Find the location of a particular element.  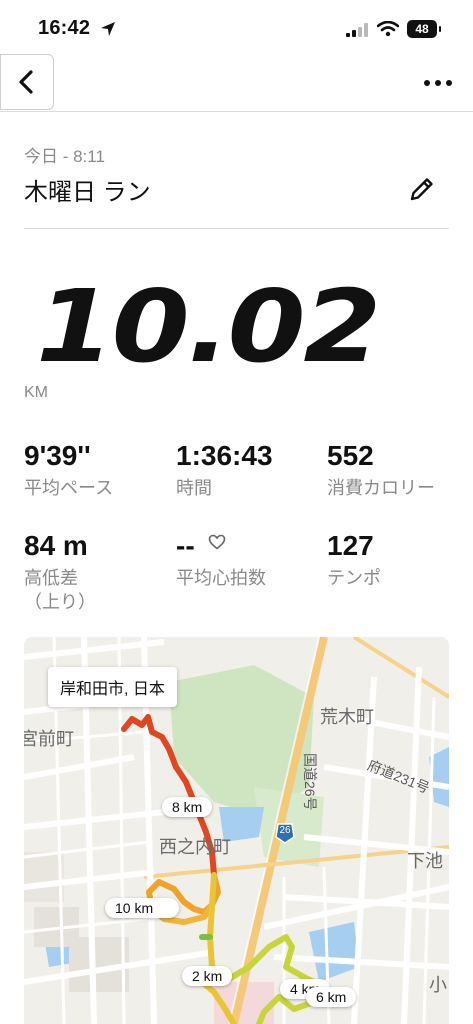

stat-label: 高低差 （上り） is located at coordinates (60, 590).